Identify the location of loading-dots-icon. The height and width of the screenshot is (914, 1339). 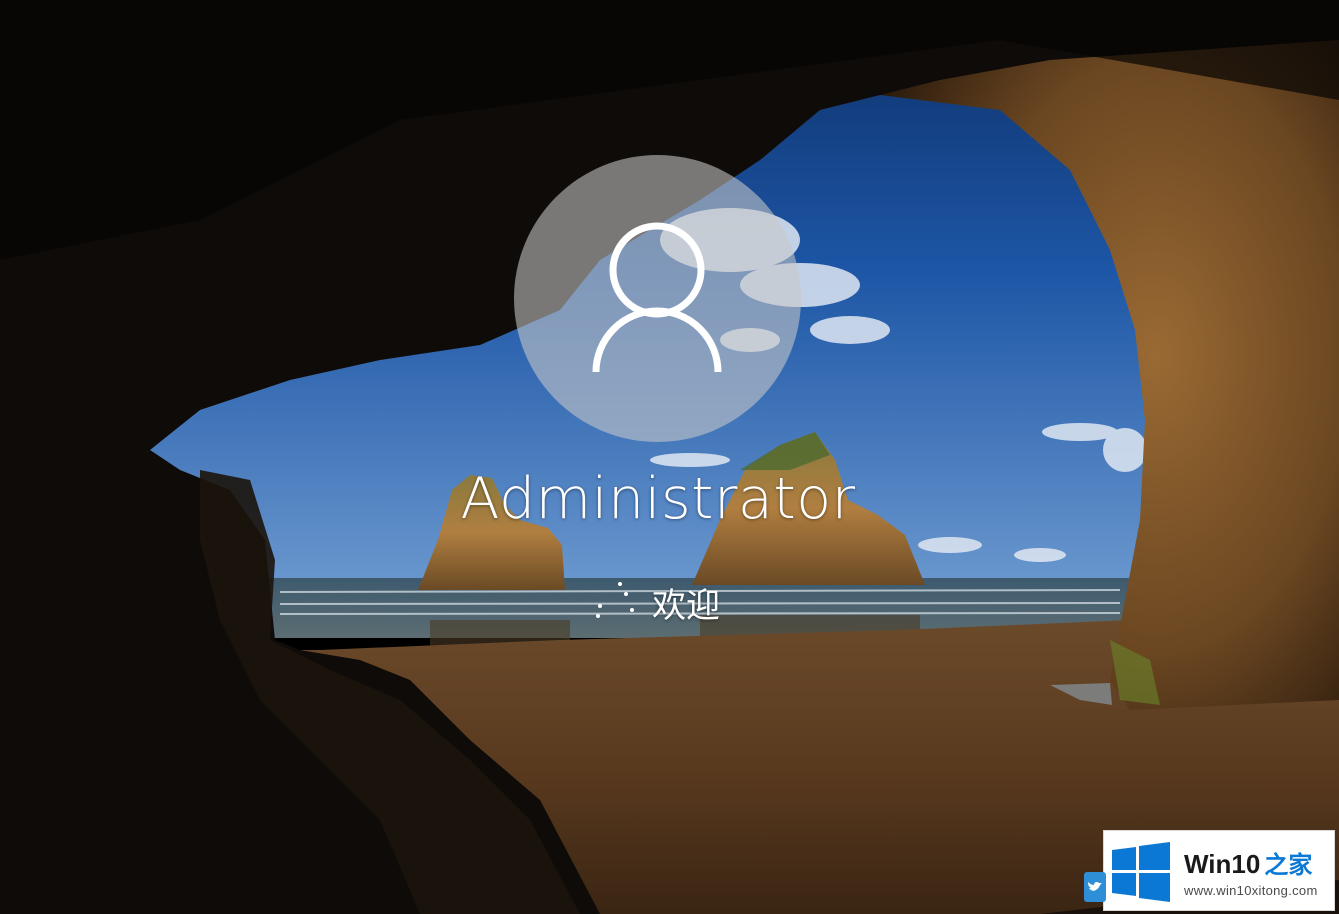
(615, 602).